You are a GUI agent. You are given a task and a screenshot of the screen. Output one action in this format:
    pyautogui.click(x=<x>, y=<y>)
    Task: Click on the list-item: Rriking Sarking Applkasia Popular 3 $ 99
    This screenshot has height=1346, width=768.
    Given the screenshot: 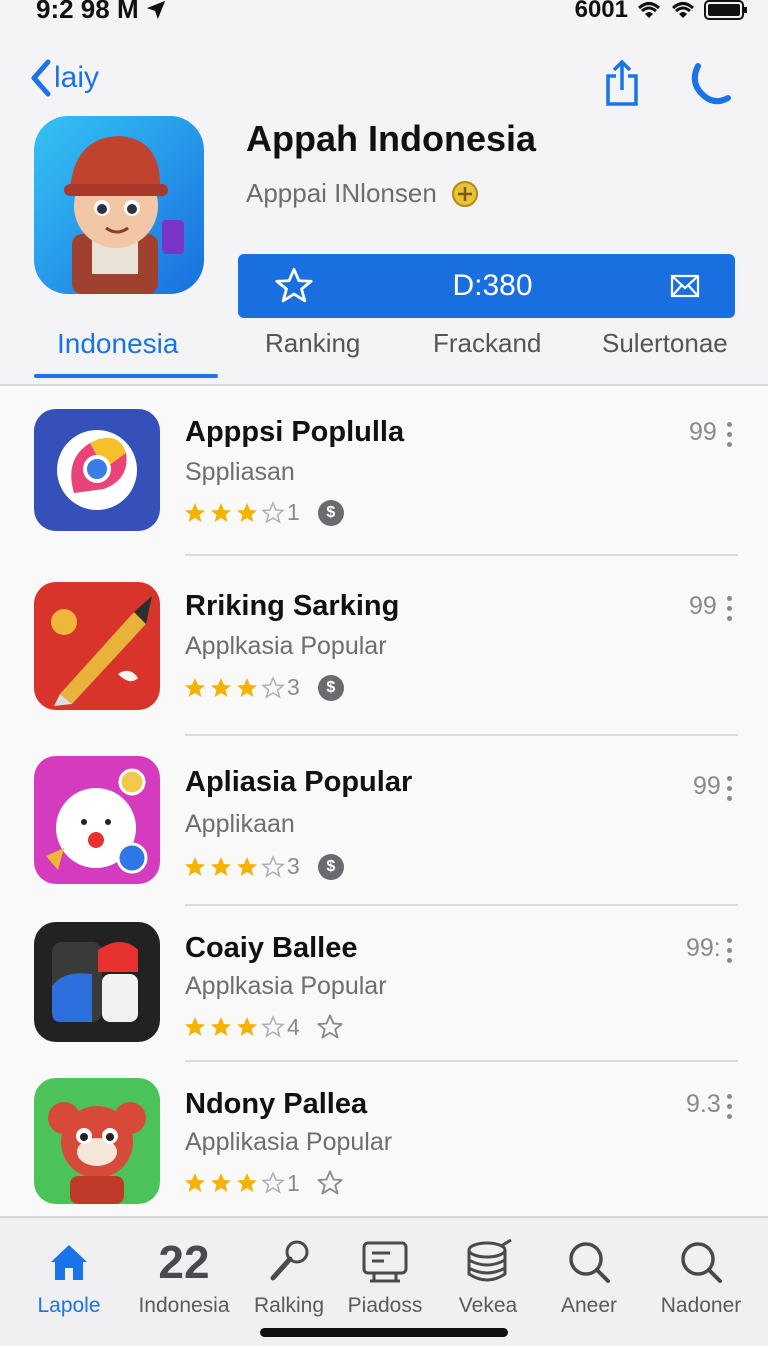 What is the action you would take?
    pyautogui.click(x=384, y=646)
    